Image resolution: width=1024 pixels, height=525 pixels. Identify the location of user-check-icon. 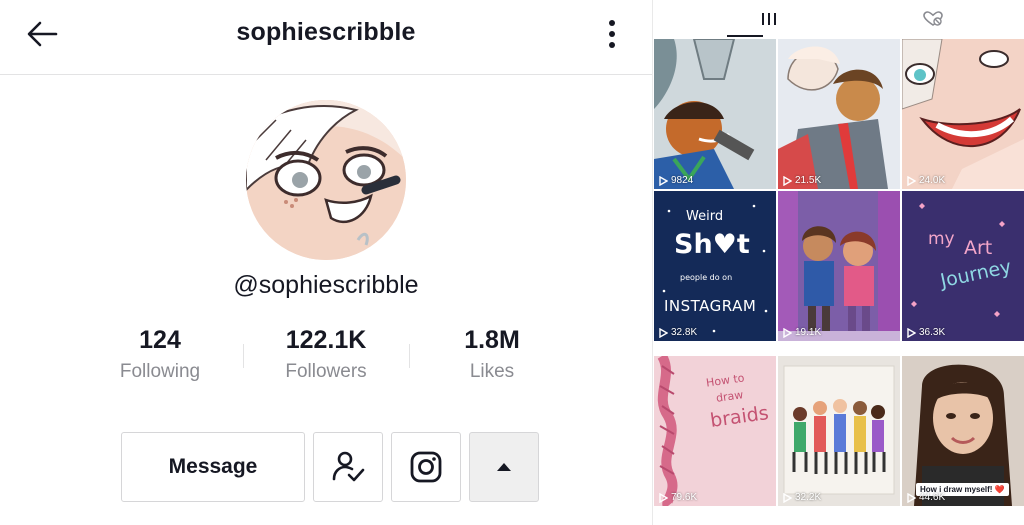
(348, 466).